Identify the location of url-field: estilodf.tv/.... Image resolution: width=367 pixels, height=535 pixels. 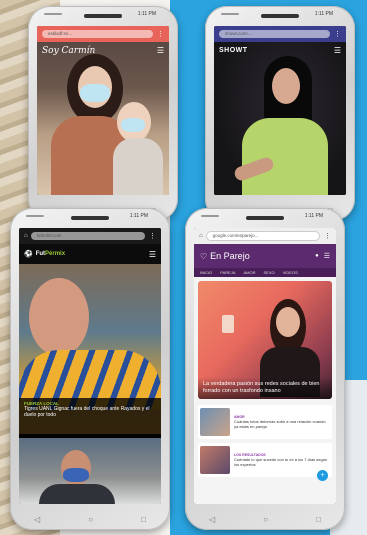
(97, 34).